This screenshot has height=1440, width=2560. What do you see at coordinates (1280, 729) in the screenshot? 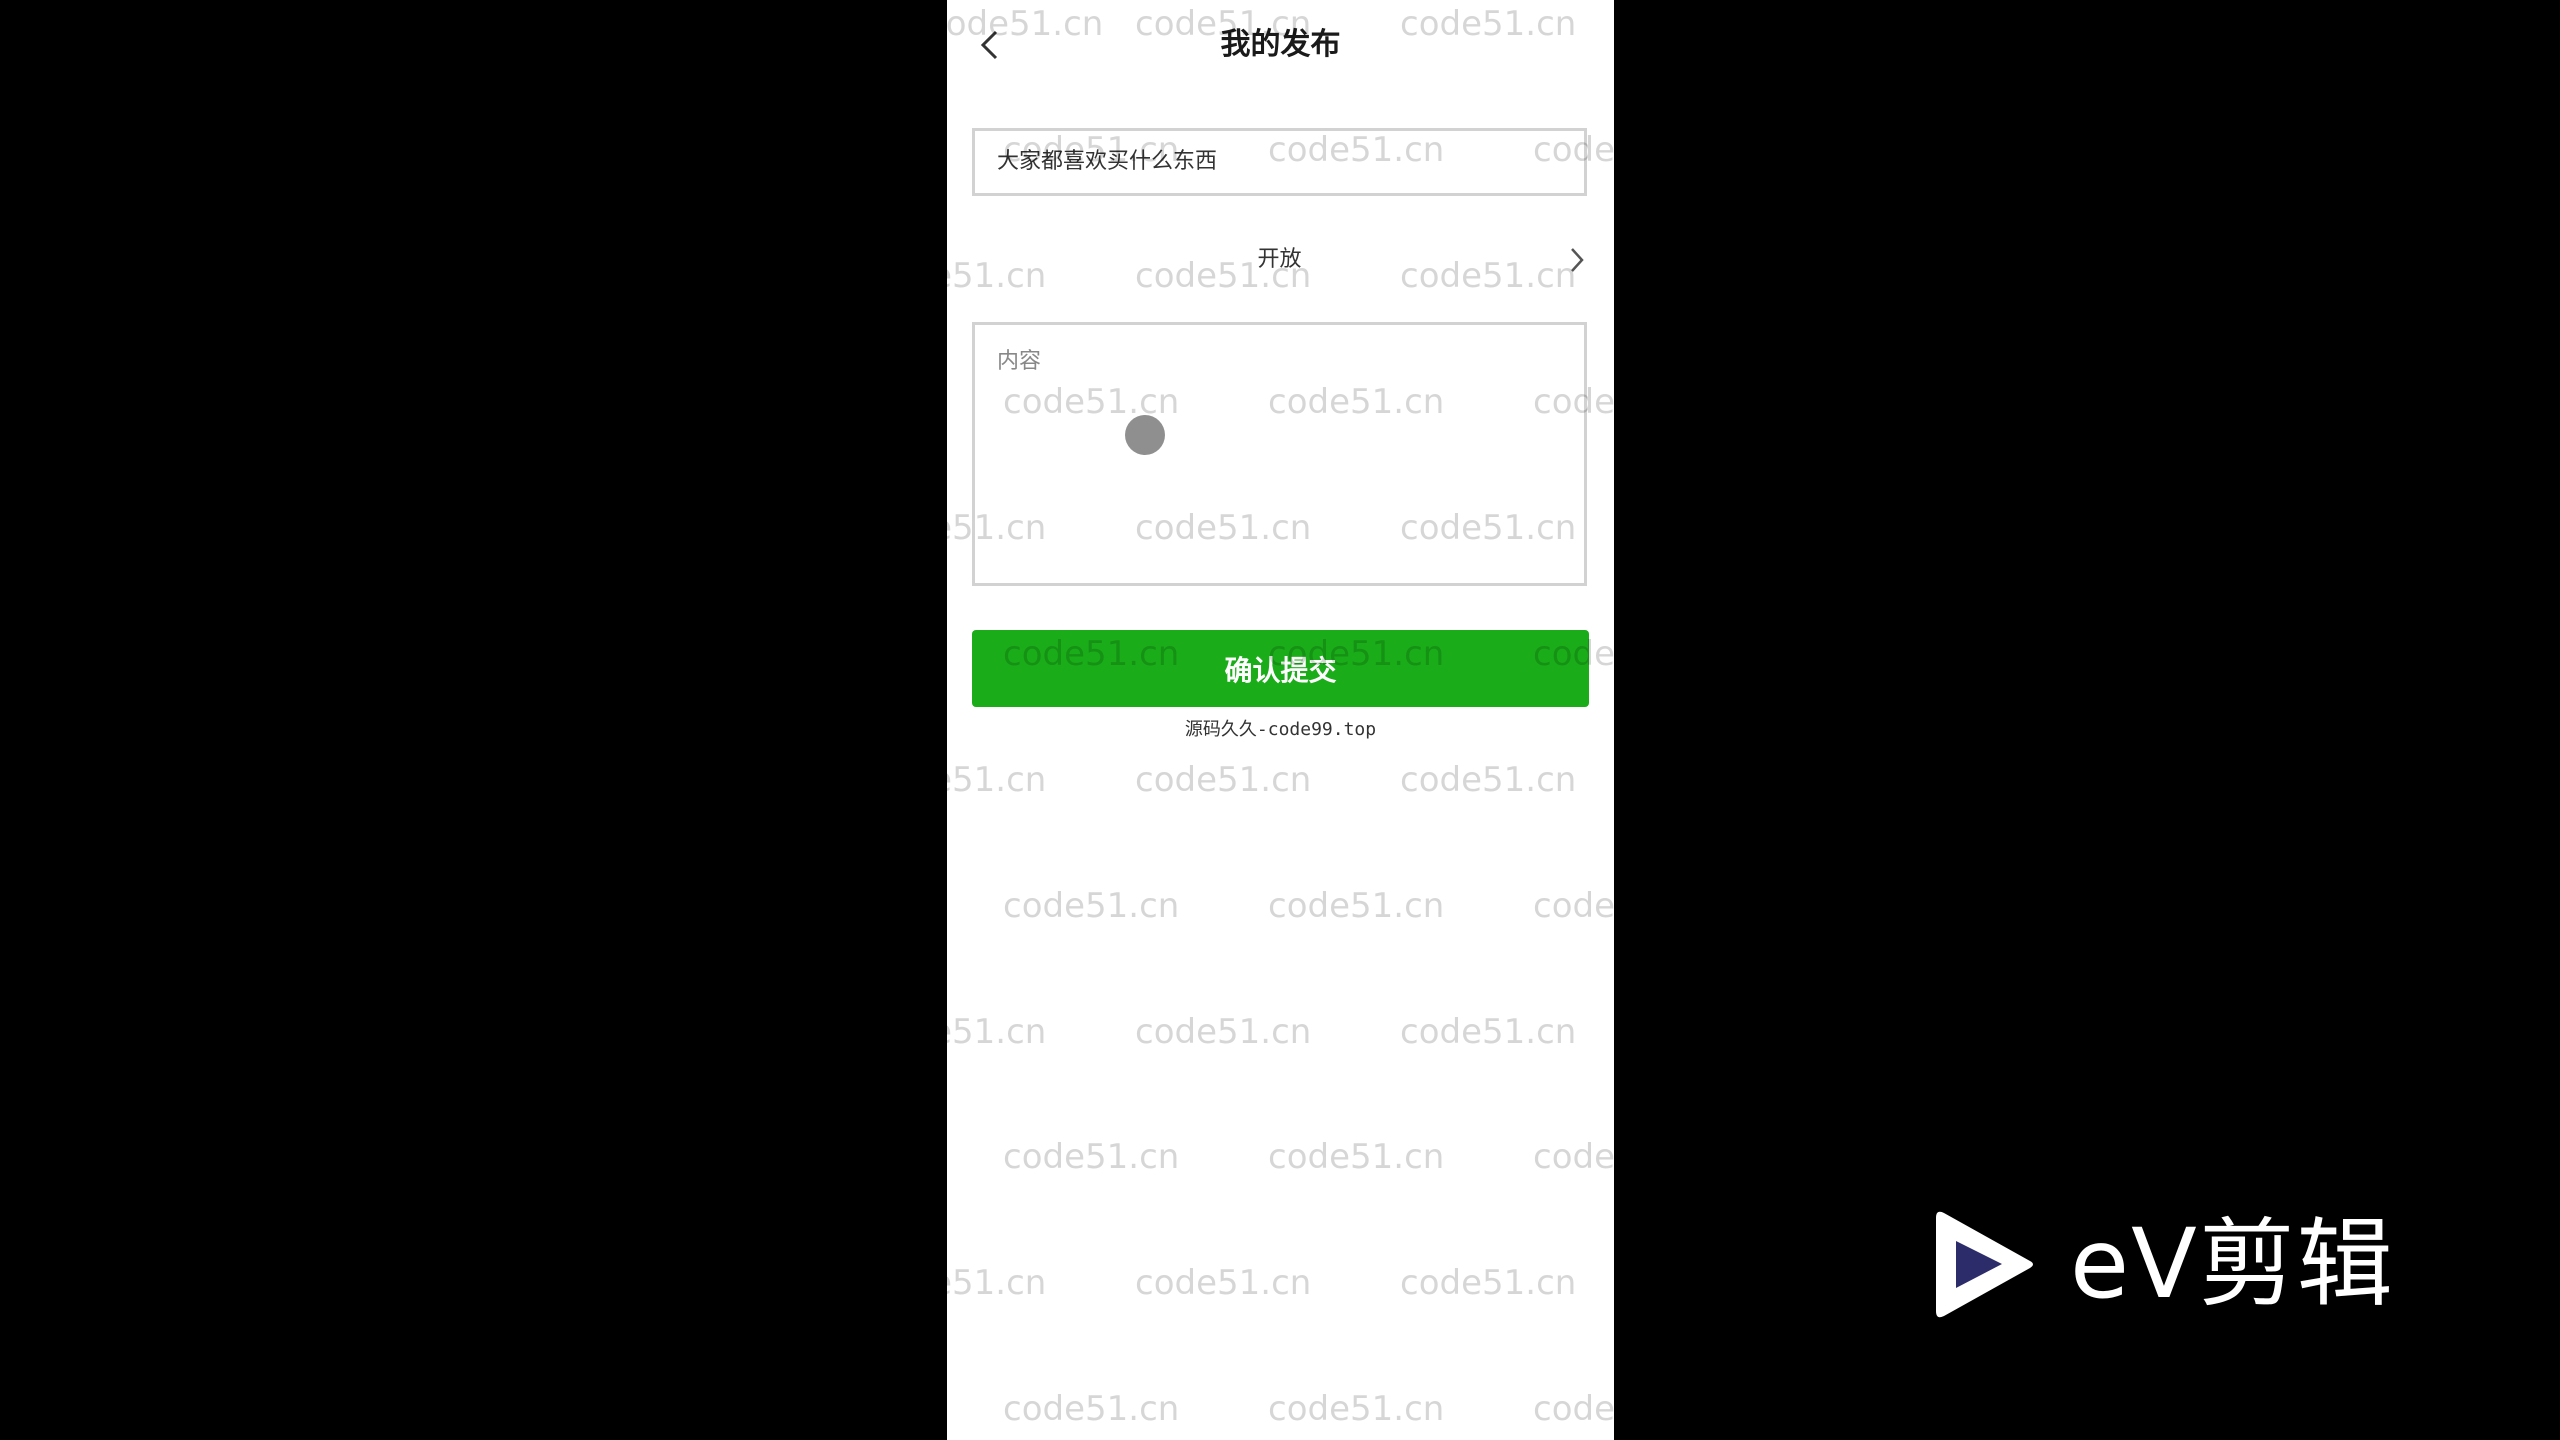
I see `footer-credit: 源码久久-code99.top` at bounding box center [1280, 729].